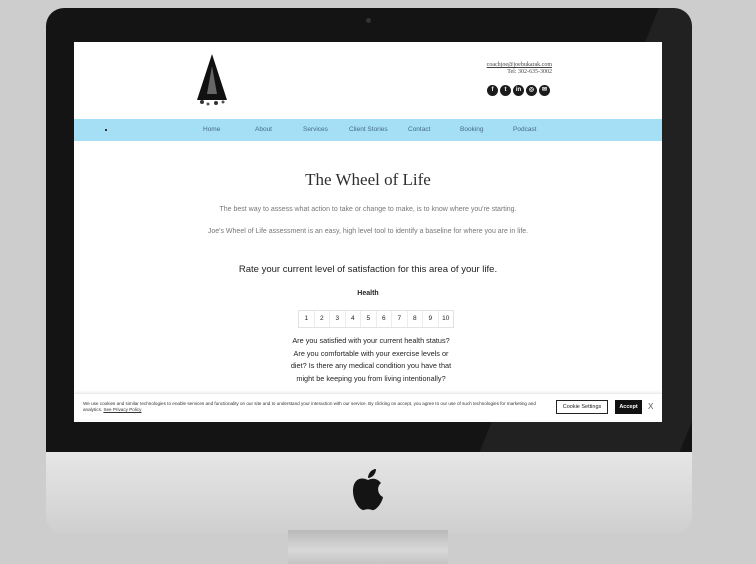 The width and height of the screenshot is (756, 564). What do you see at coordinates (263, 129) in the screenshot?
I see `nav-about: About` at bounding box center [263, 129].